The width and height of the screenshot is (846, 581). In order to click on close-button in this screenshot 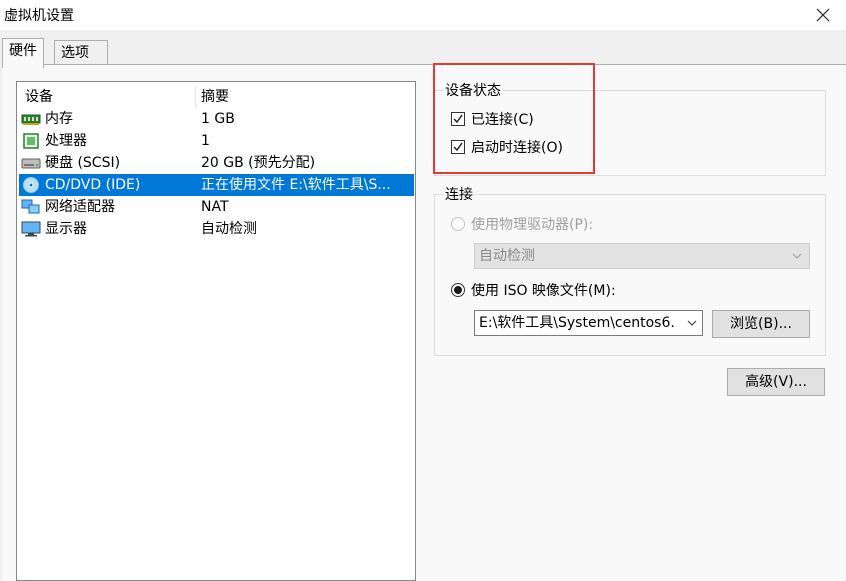, I will do `click(823, 15)`.